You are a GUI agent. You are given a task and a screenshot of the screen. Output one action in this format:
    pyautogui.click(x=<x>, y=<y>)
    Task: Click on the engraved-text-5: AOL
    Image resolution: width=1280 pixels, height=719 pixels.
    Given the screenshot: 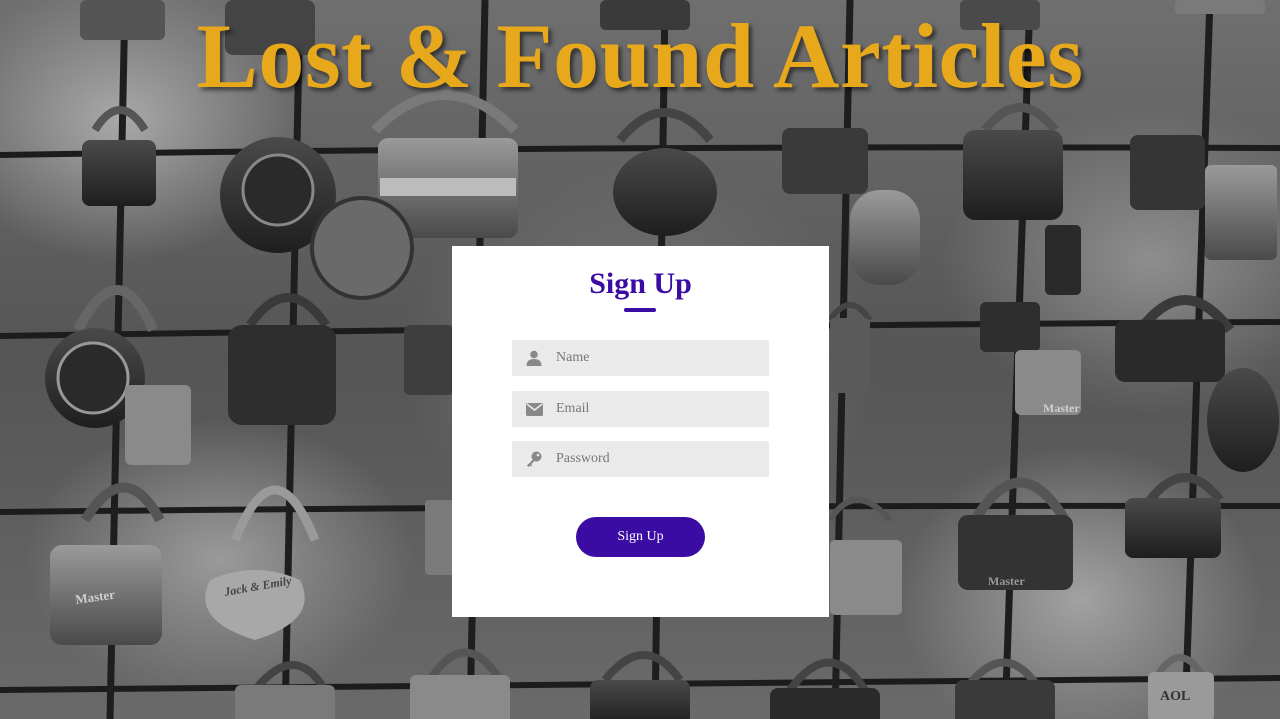 What is the action you would take?
    pyautogui.click(x=1175, y=696)
    